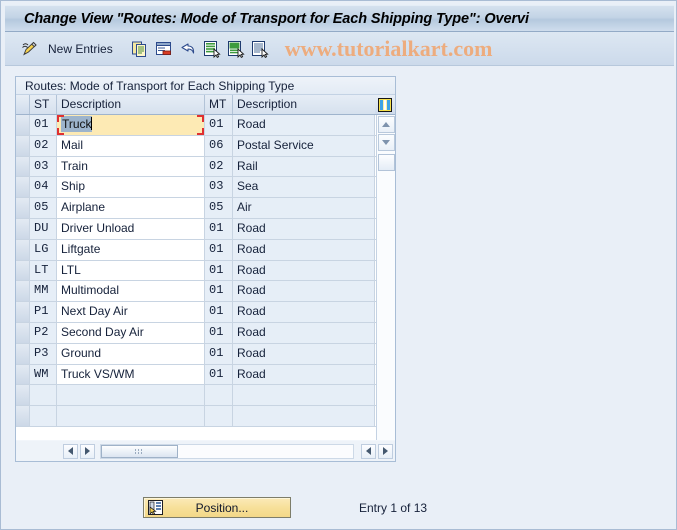 Image resolution: width=677 pixels, height=530 pixels. Describe the element at coordinates (131, 353) in the screenshot. I see `cell-shipping-type-description: Ground` at that location.